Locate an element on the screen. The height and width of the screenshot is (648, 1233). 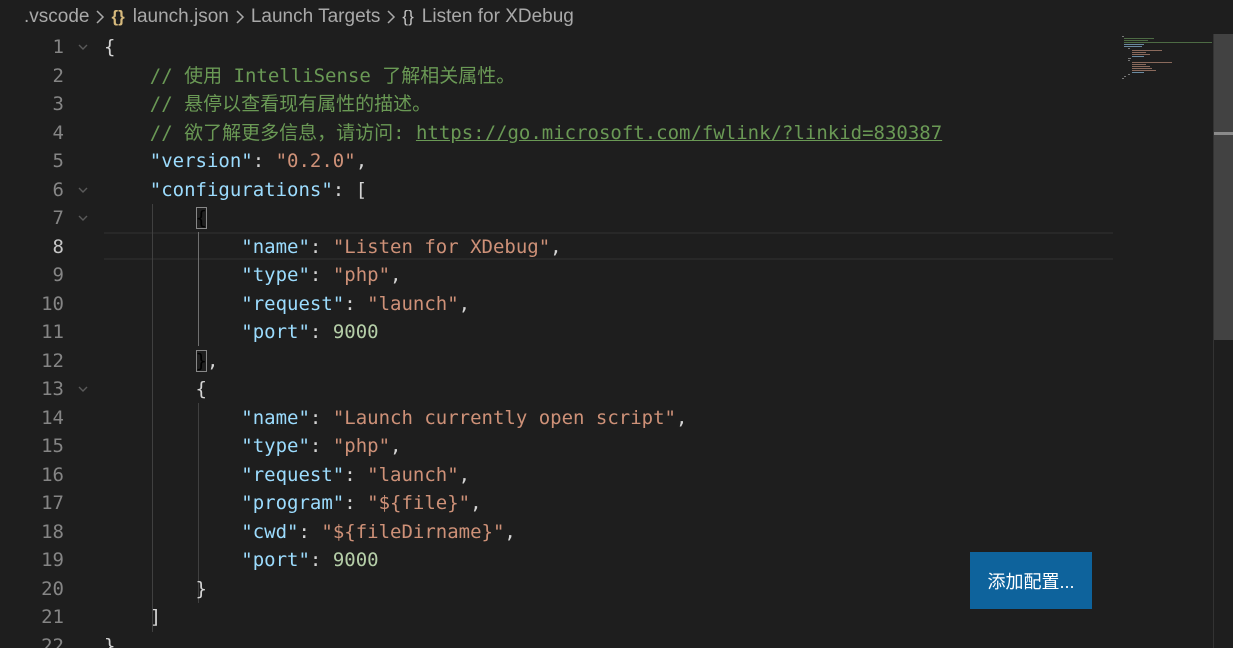
code-line: 10 "request": "launch", is located at coordinates (556, 304).